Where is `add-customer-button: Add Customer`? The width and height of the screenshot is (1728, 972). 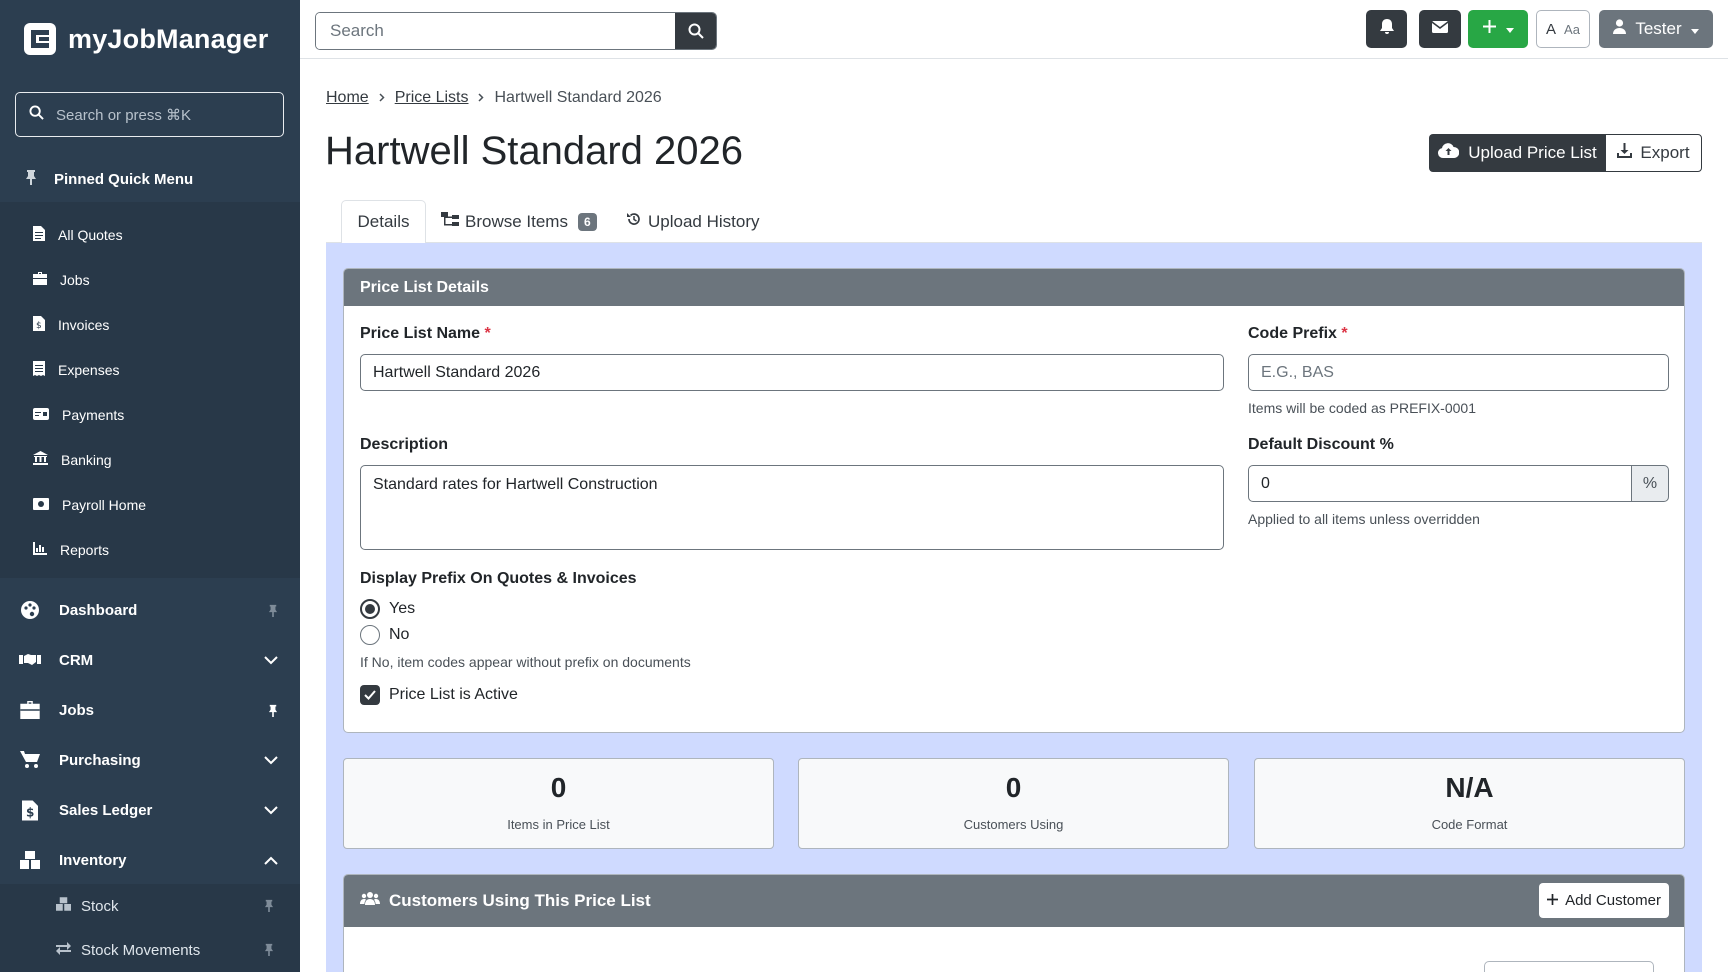 add-customer-button: Add Customer is located at coordinates (1604, 900).